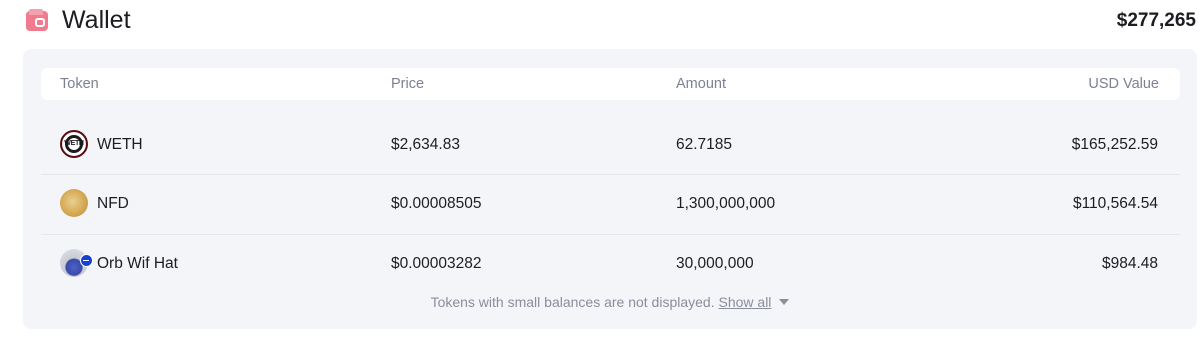 This screenshot has height=349, width=1200. What do you see at coordinates (610, 84) in the screenshot?
I see `table-header: Token Price Amount USD Value` at bounding box center [610, 84].